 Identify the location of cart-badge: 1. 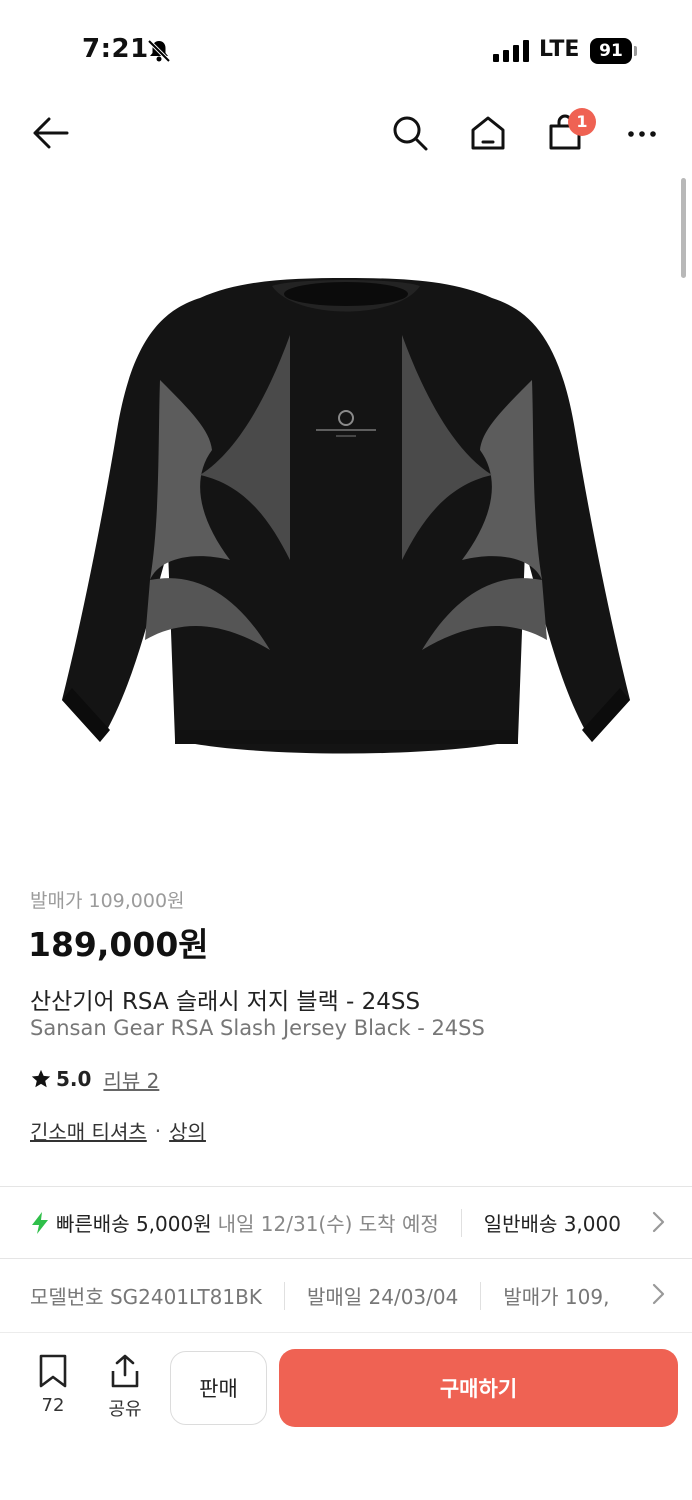
(582, 122).